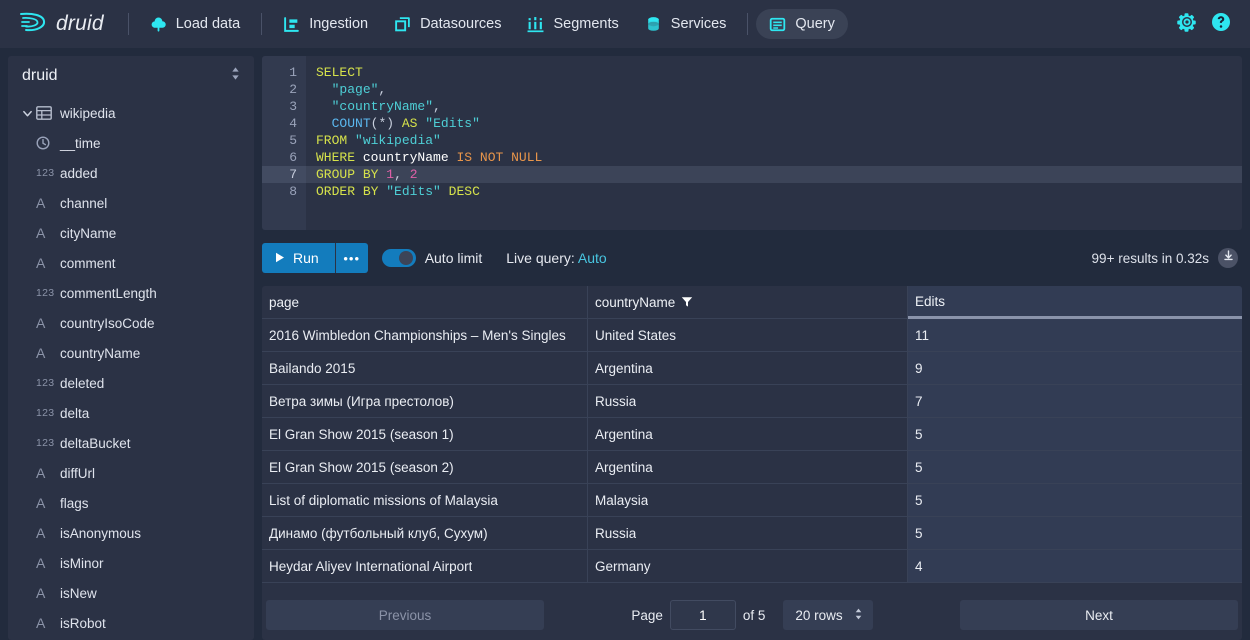  I want to click on datasource-selector: druid, so click(131, 76).